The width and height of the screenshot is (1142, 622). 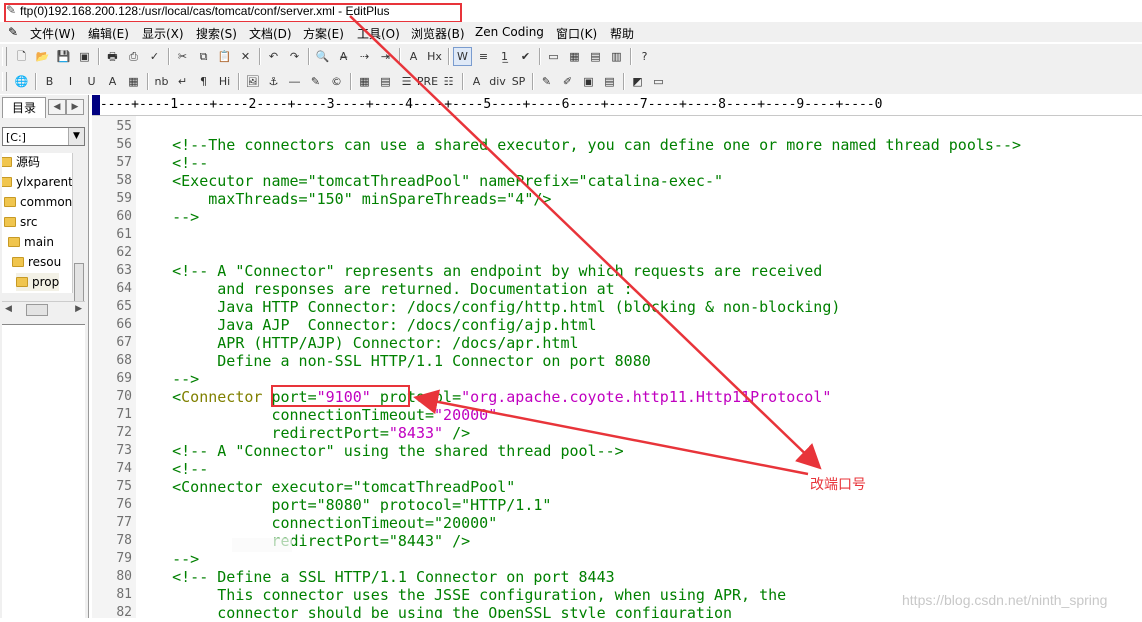 What do you see at coordinates (133, 56) in the screenshot?
I see `print-preview-icon: ⎙` at bounding box center [133, 56].